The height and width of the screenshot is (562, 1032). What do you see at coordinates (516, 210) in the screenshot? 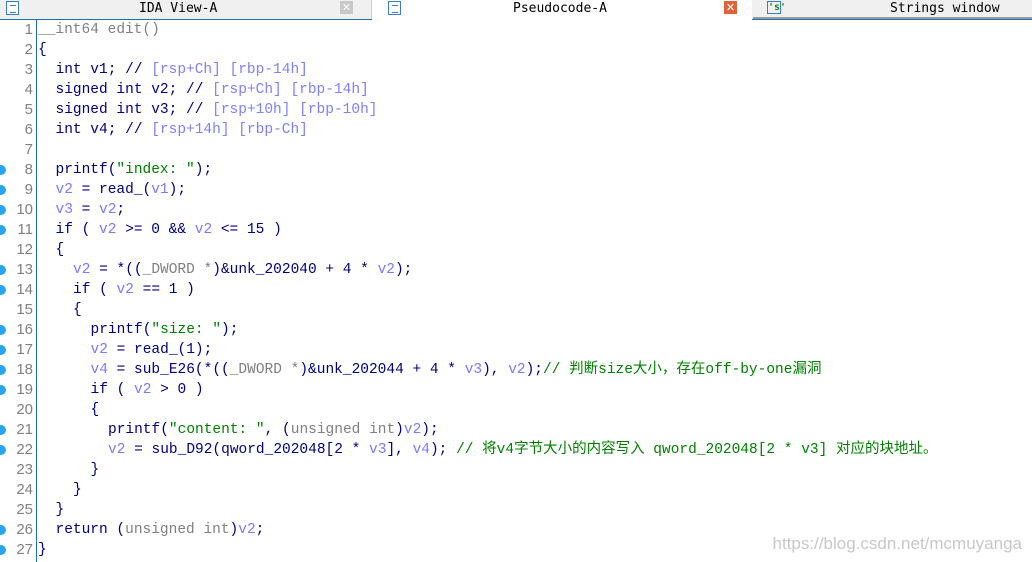
I see `code-line: 10 v3 = v2;` at bounding box center [516, 210].